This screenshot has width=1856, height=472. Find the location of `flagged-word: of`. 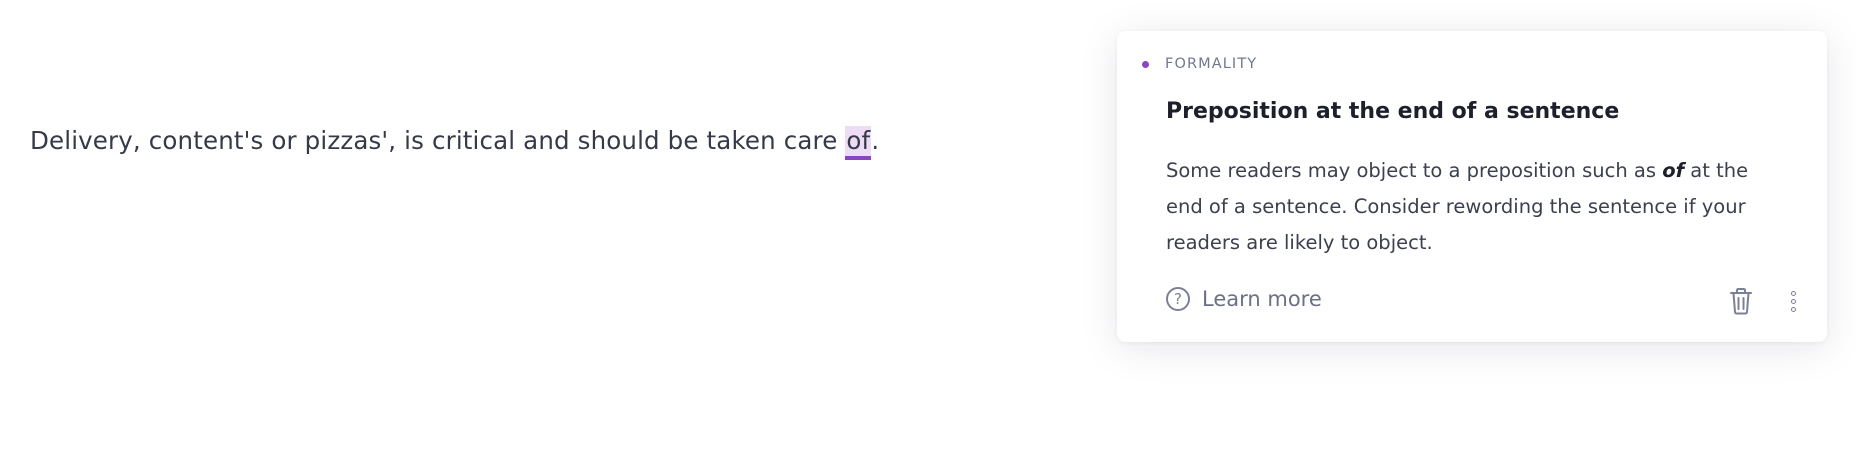

flagged-word: of is located at coordinates (858, 143).